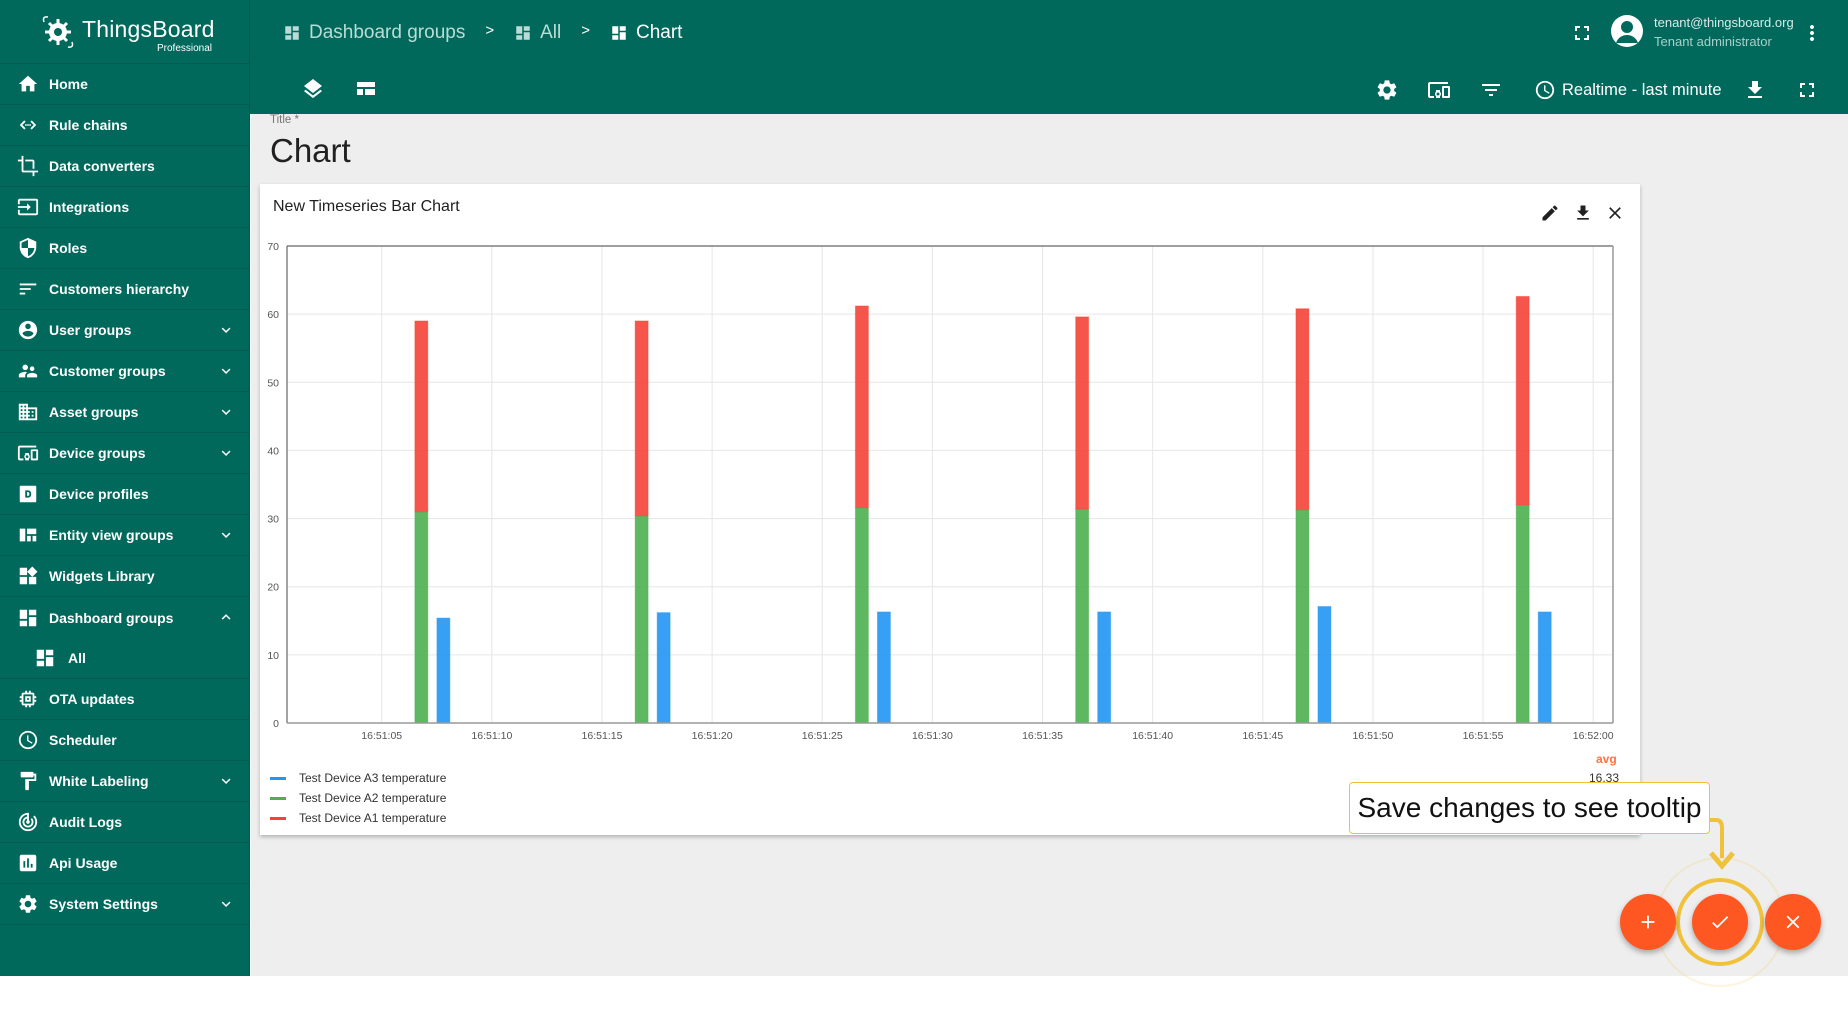  Describe the element at coordinates (273, 520) in the screenshot. I see `y-tick-label: 30` at that location.